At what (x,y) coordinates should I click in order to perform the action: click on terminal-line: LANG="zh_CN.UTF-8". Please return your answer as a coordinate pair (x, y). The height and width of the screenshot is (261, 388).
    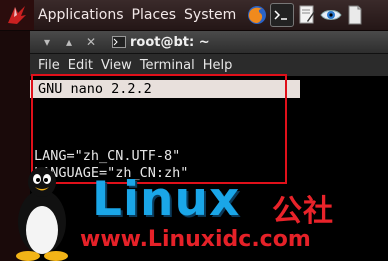
    Looking at the image, I should click on (107, 156).